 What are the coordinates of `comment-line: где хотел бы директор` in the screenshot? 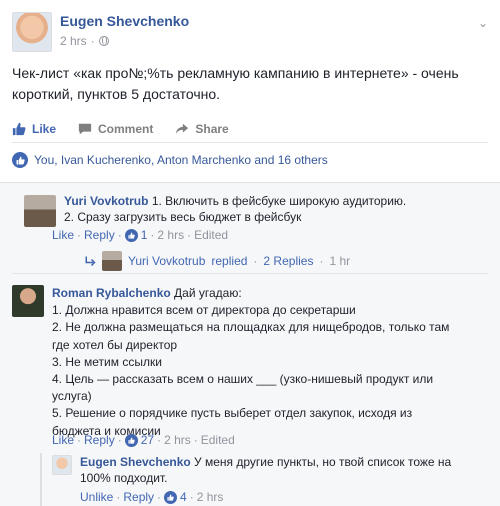 It's located at (115, 344).